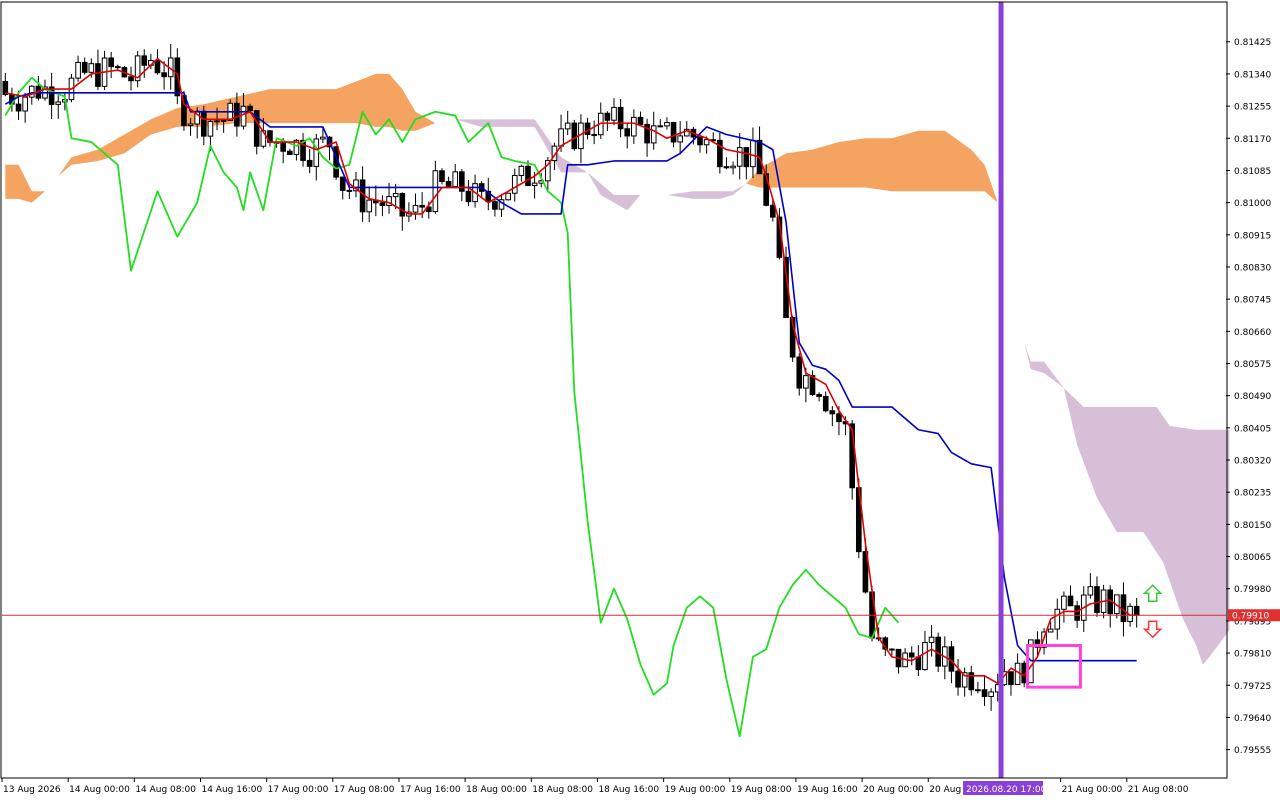 The image size is (1280, 804). Describe the element at coordinates (628, 790) in the screenshot. I see `x-tick-label: 18 Aug 16:00` at that location.